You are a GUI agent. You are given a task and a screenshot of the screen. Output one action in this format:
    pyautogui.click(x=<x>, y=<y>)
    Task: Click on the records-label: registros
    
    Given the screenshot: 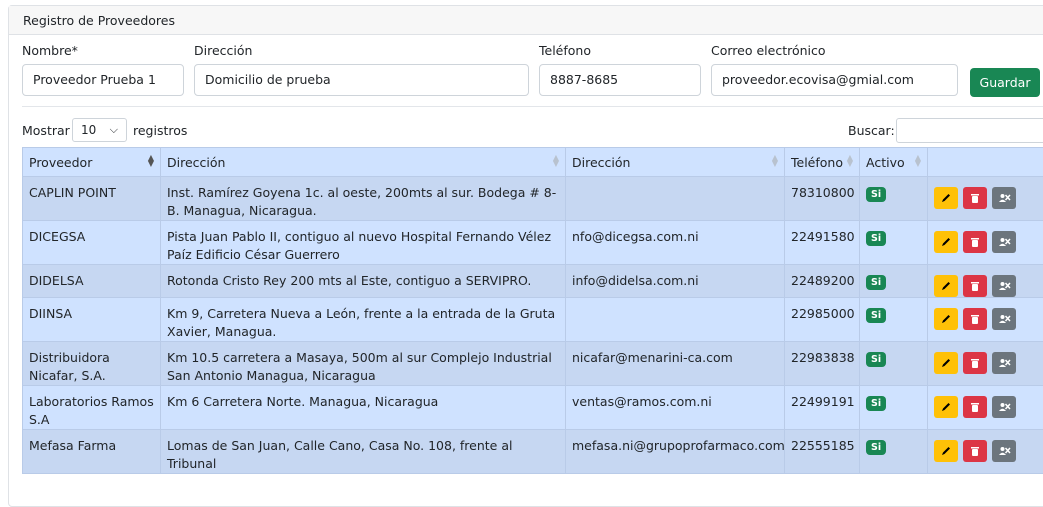 What is the action you would take?
    pyautogui.click(x=160, y=130)
    